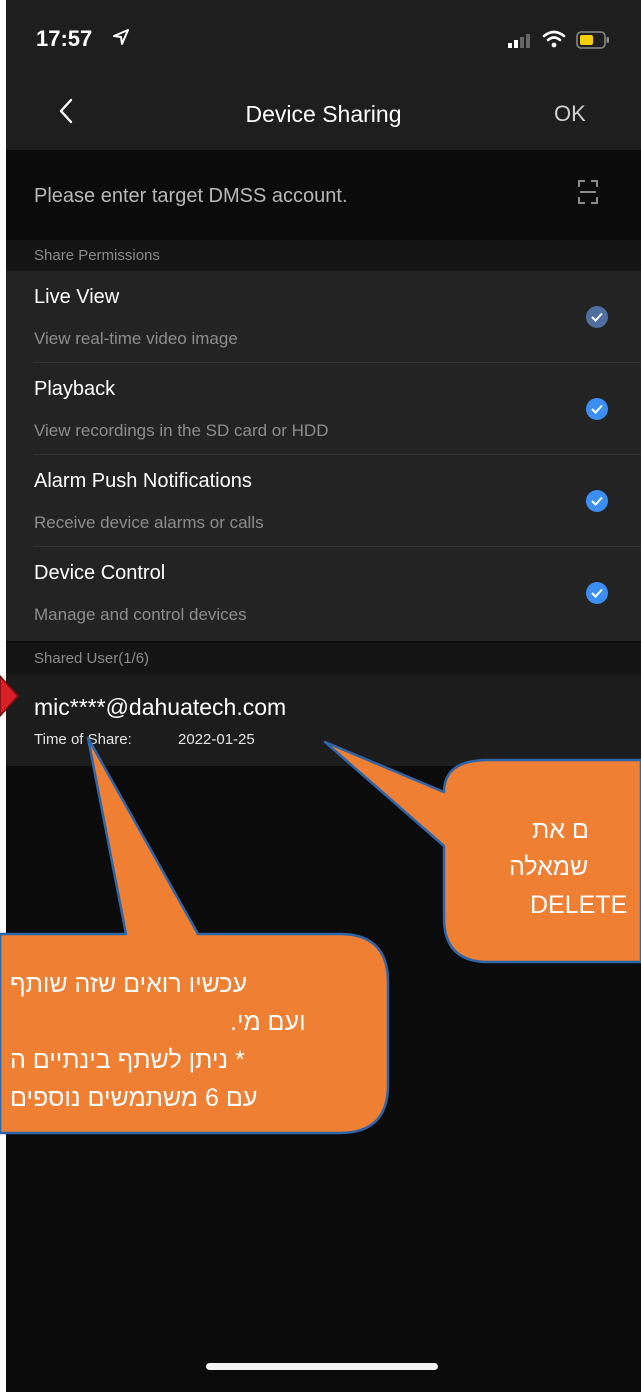  What do you see at coordinates (129, 984) in the screenshot?
I see `left-callout-line-1: עכשיו רואים שזה שותף` at bounding box center [129, 984].